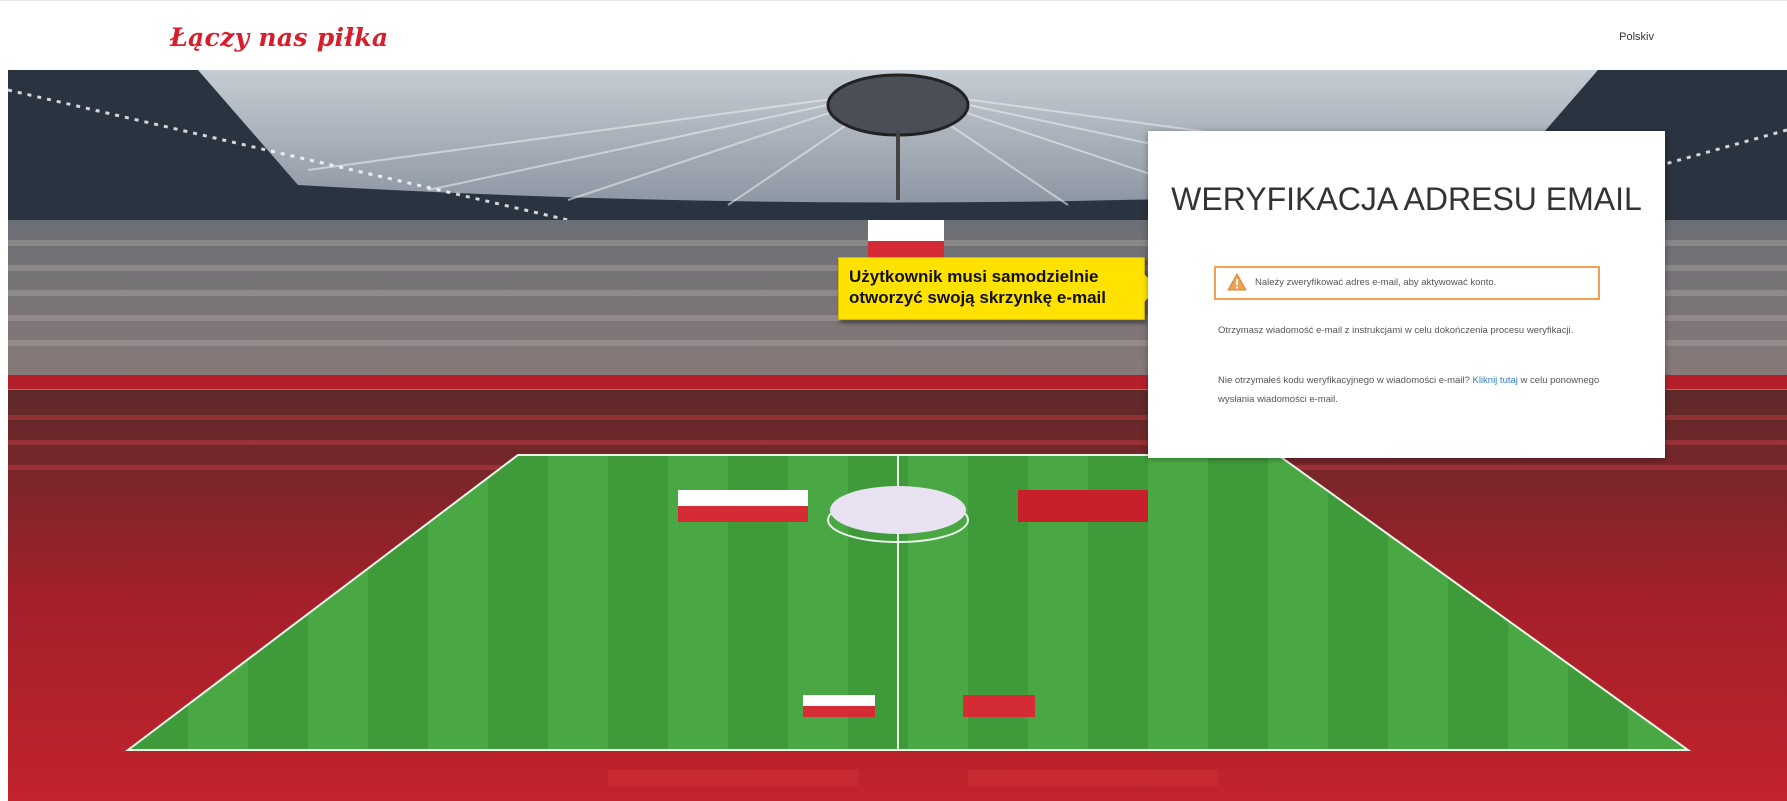 This screenshot has height=801, width=1787. I want to click on page-title: WERYFIKACJA ADRESU EMAIL, so click(1406, 199).